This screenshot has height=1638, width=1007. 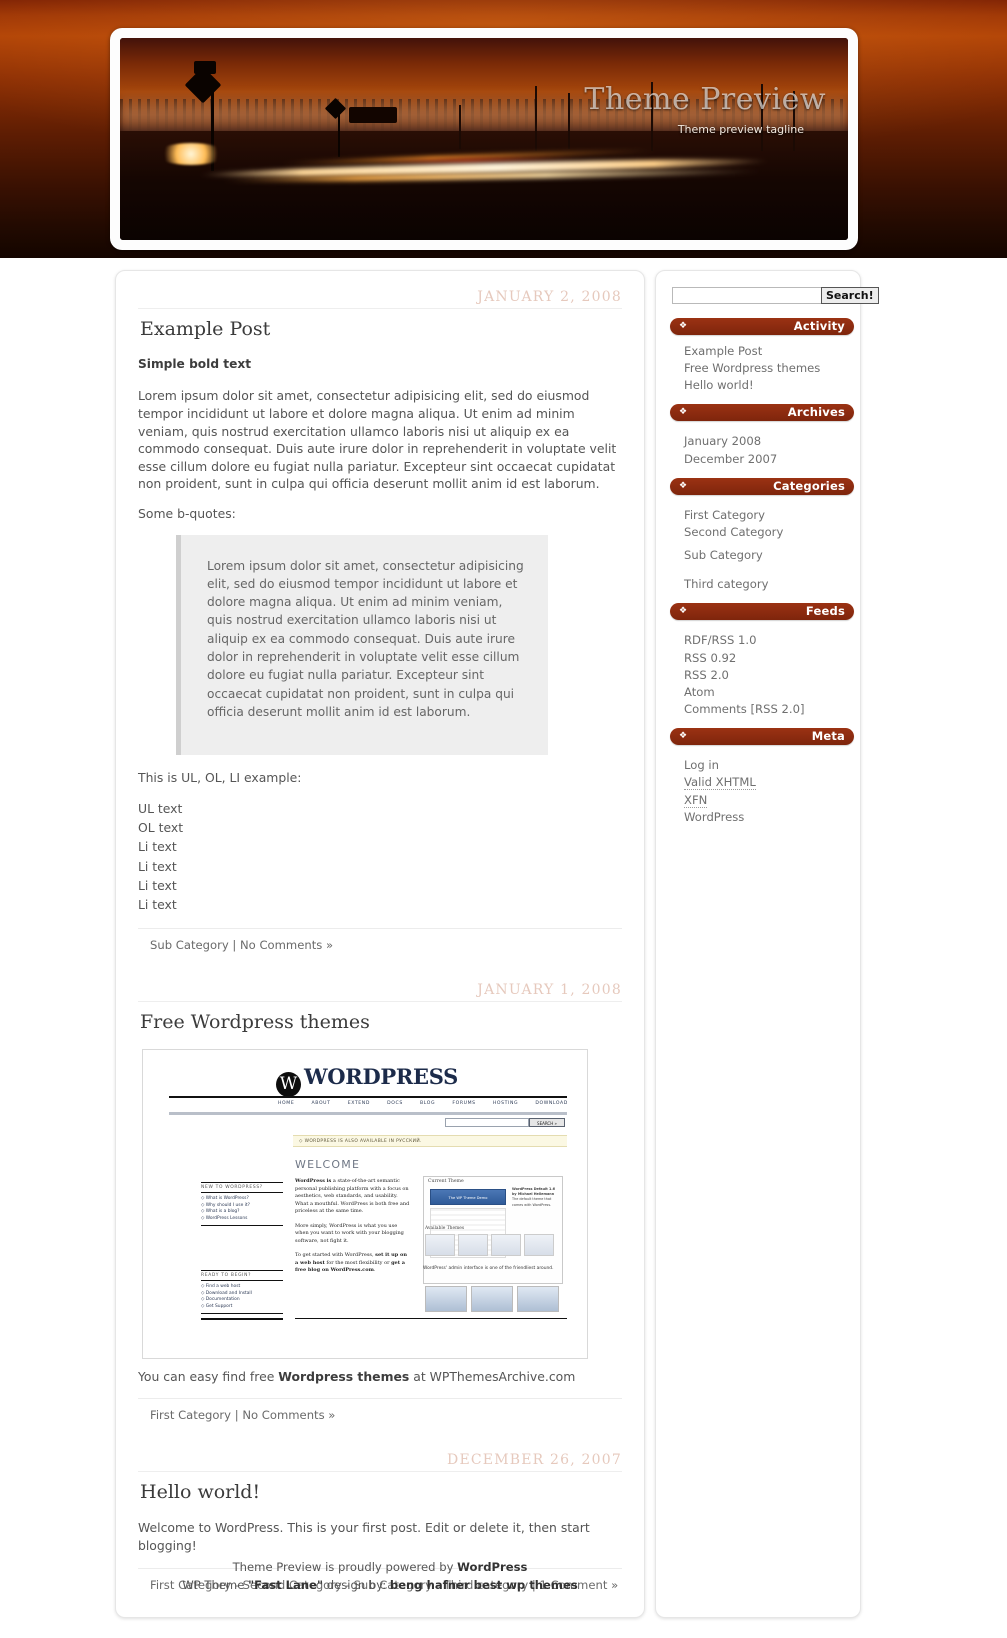 I want to click on footer-designer-link: beng hafner best wp themes, so click(x=484, y=1585).